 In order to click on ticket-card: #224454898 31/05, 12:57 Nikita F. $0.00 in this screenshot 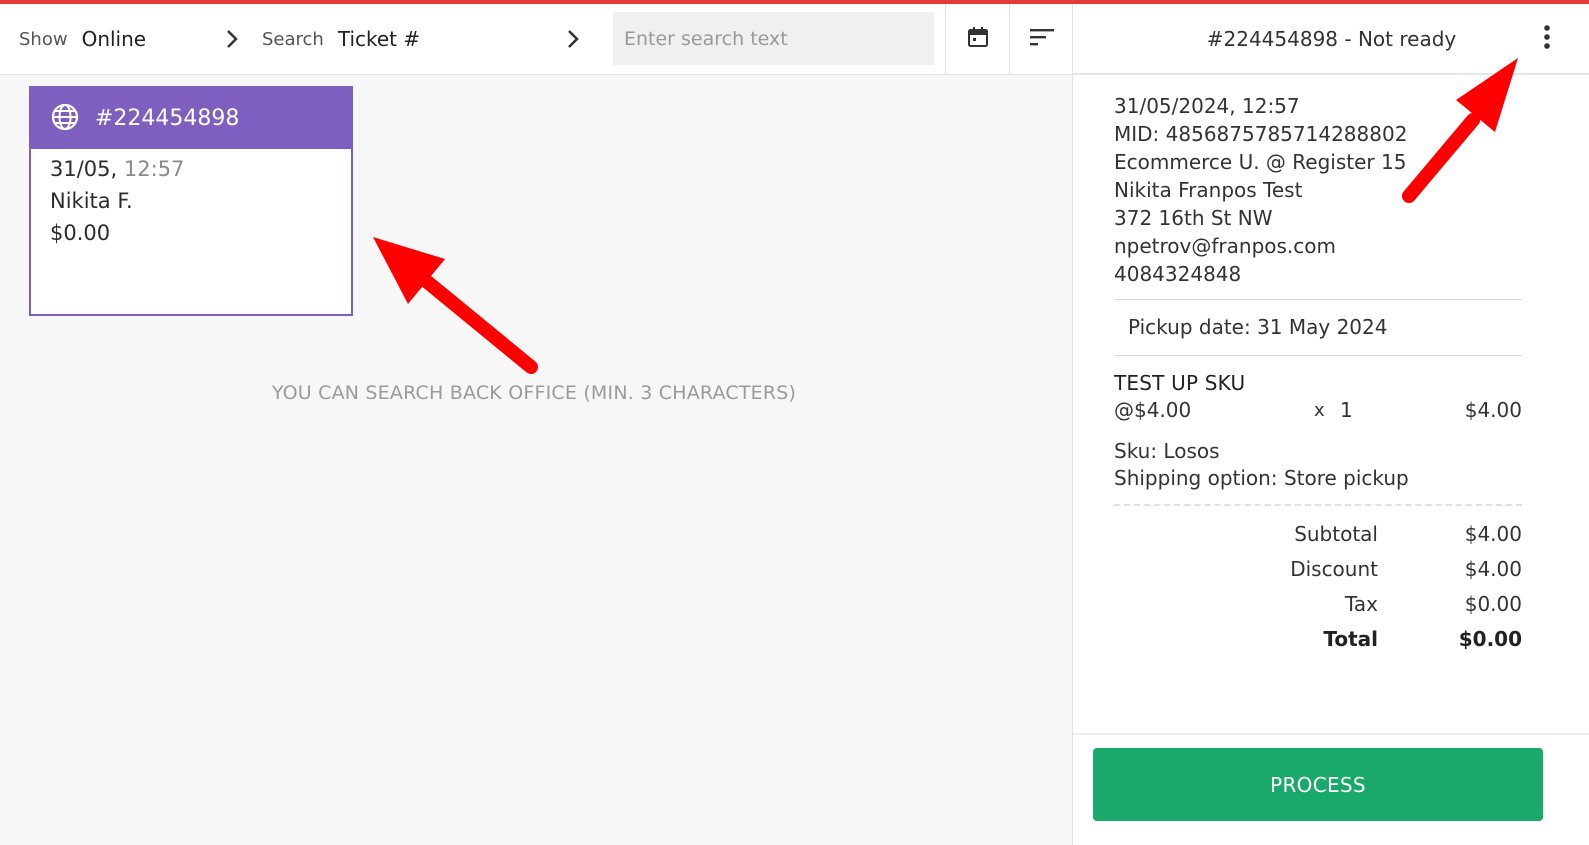, I will do `click(191, 201)`.